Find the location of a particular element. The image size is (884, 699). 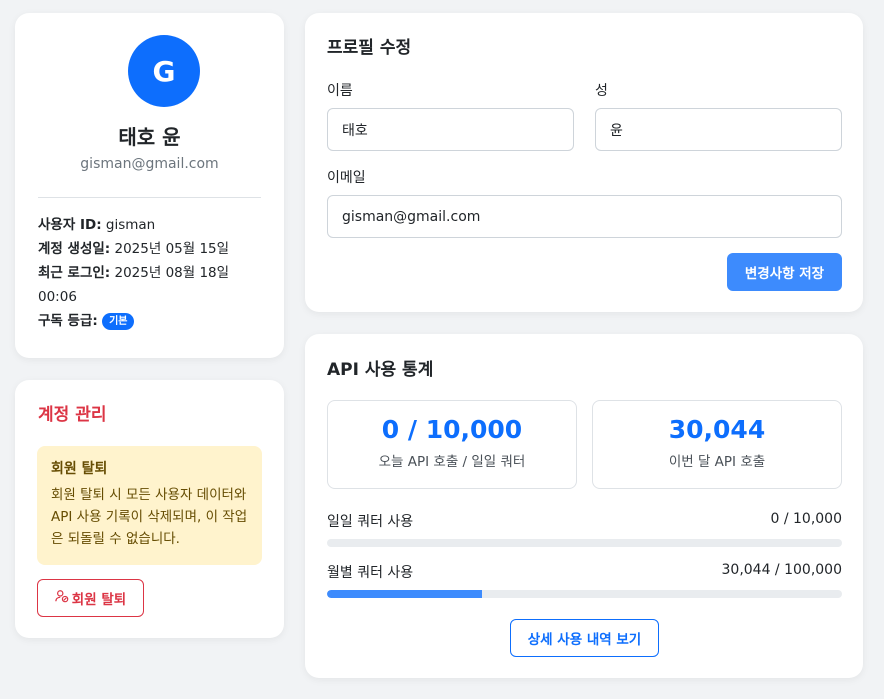

user-id-value: gisman is located at coordinates (130, 225).